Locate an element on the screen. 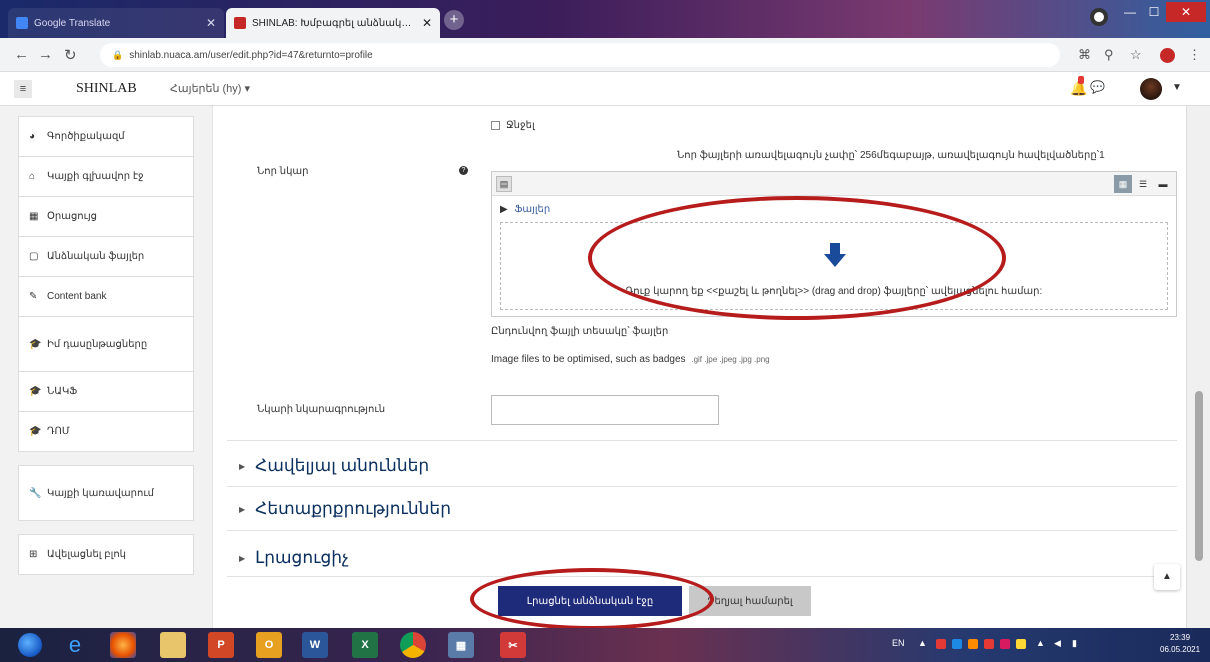  back-to-top-arrow-icon: ▲ is located at coordinates (1167, 577).